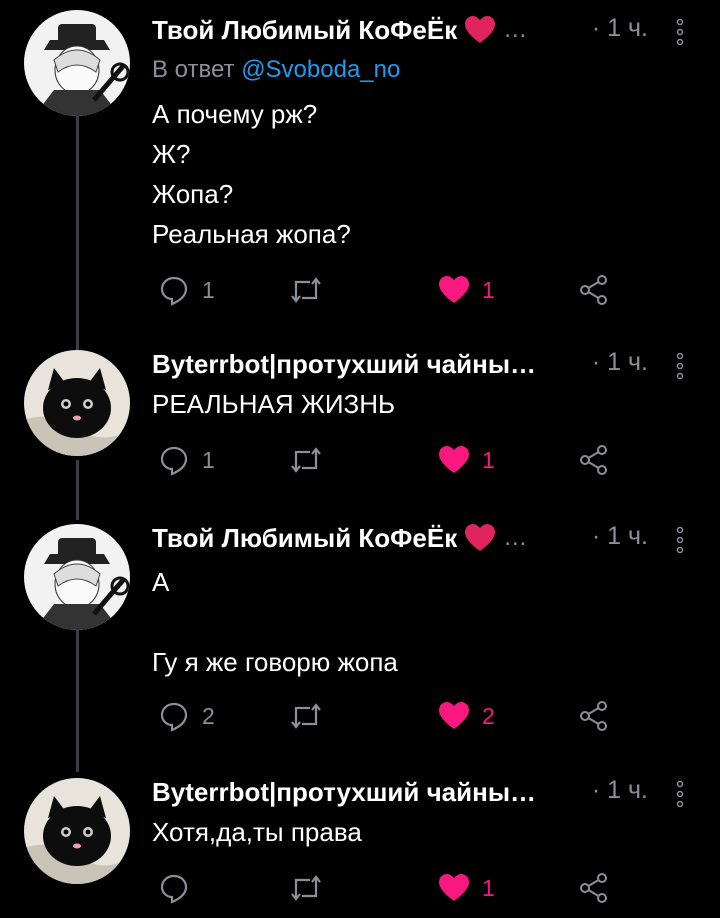  What do you see at coordinates (320, 69) in the screenshot?
I see `reply-handle-link: @Svoboda_no` at bounding box center [320, 69].